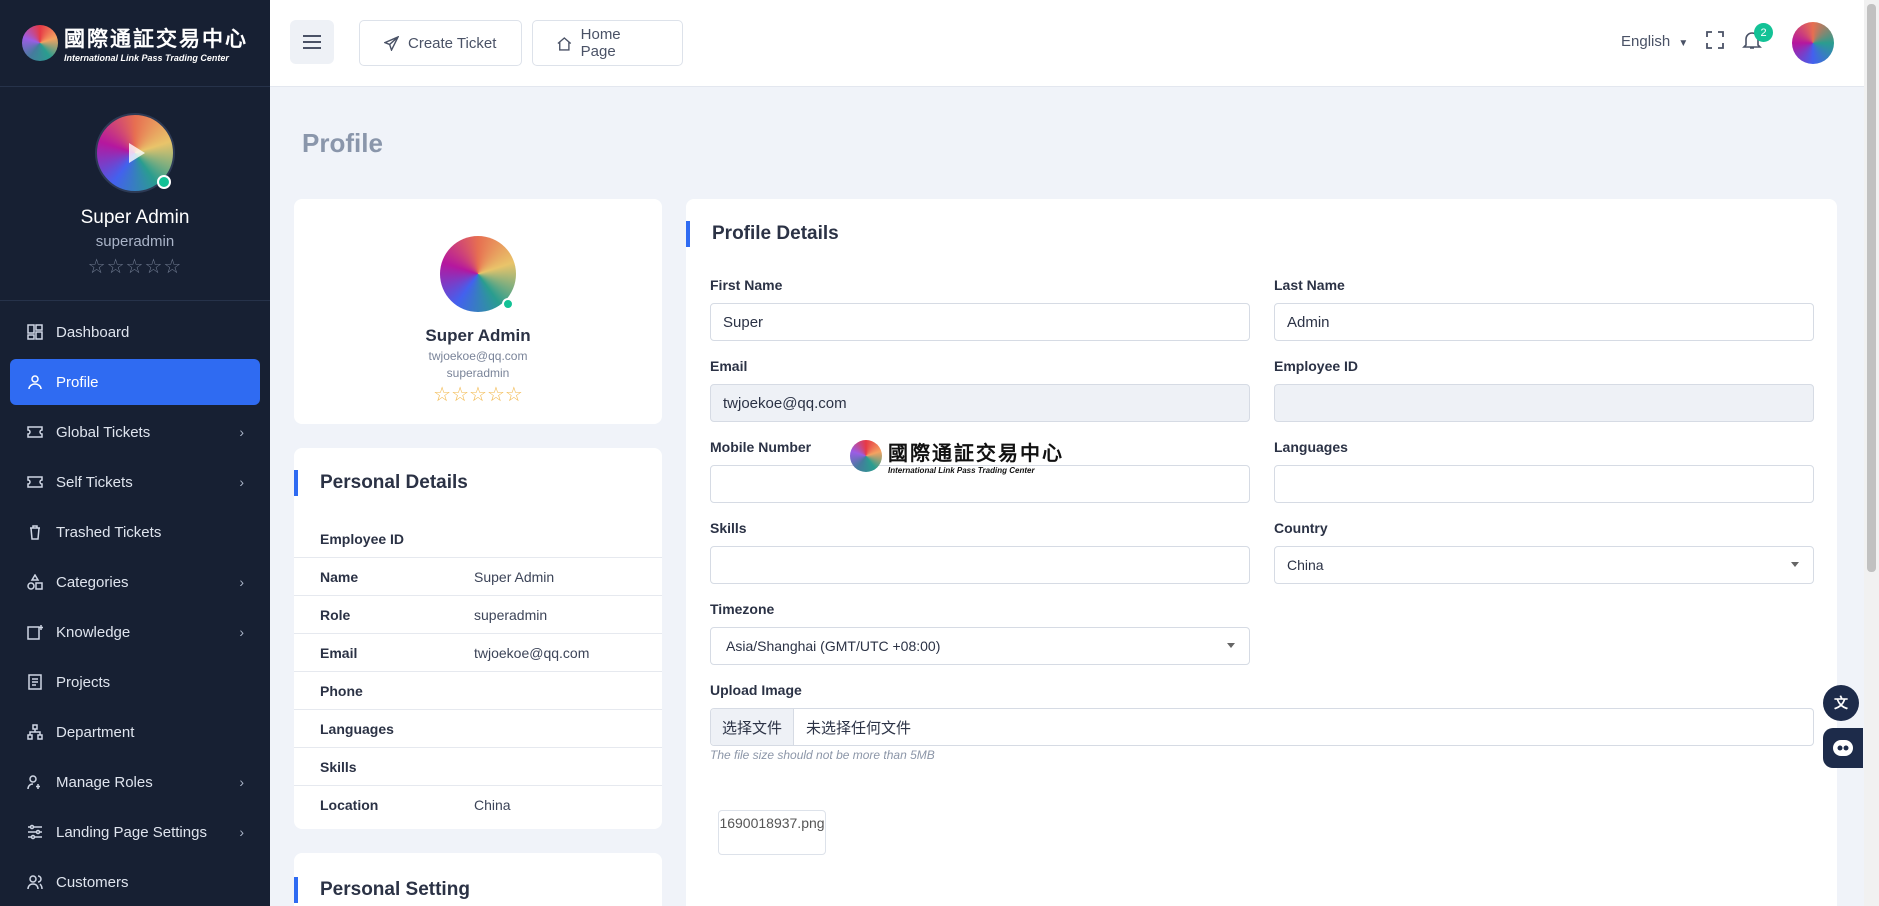  I want to click on detail-key: Phone, so click(341, 690).